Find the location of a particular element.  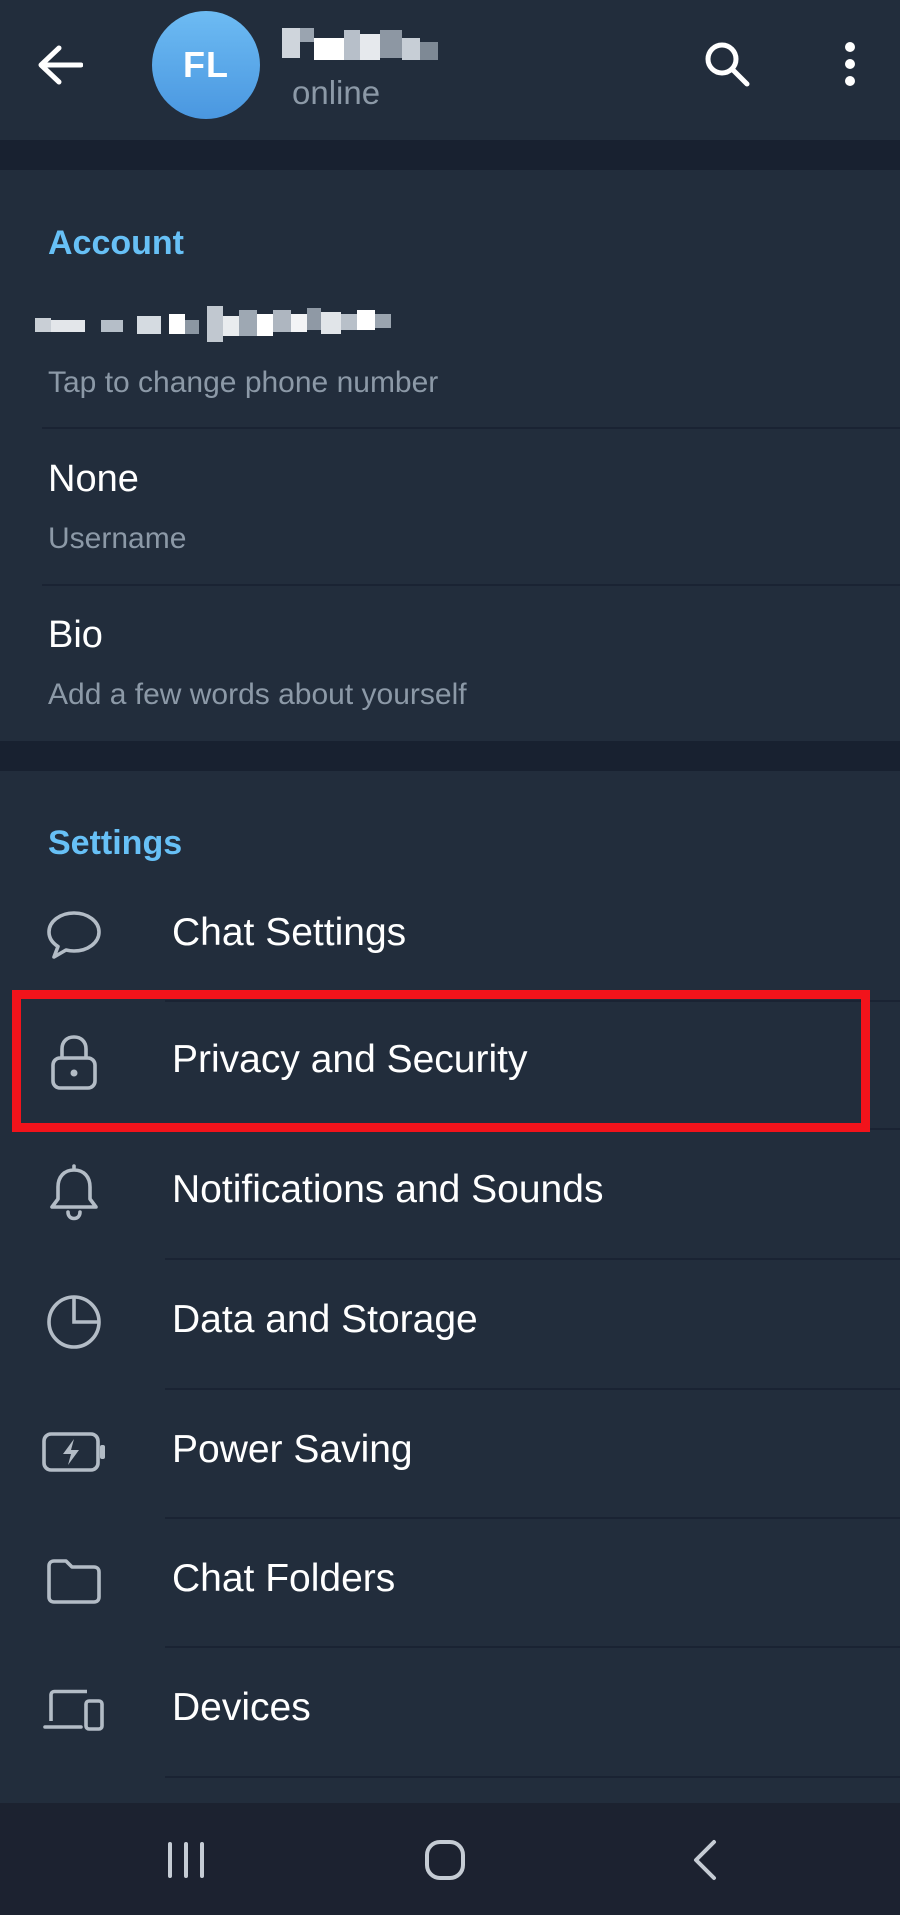

settings-item-label: Devices is located at coordinates (241, 1707).